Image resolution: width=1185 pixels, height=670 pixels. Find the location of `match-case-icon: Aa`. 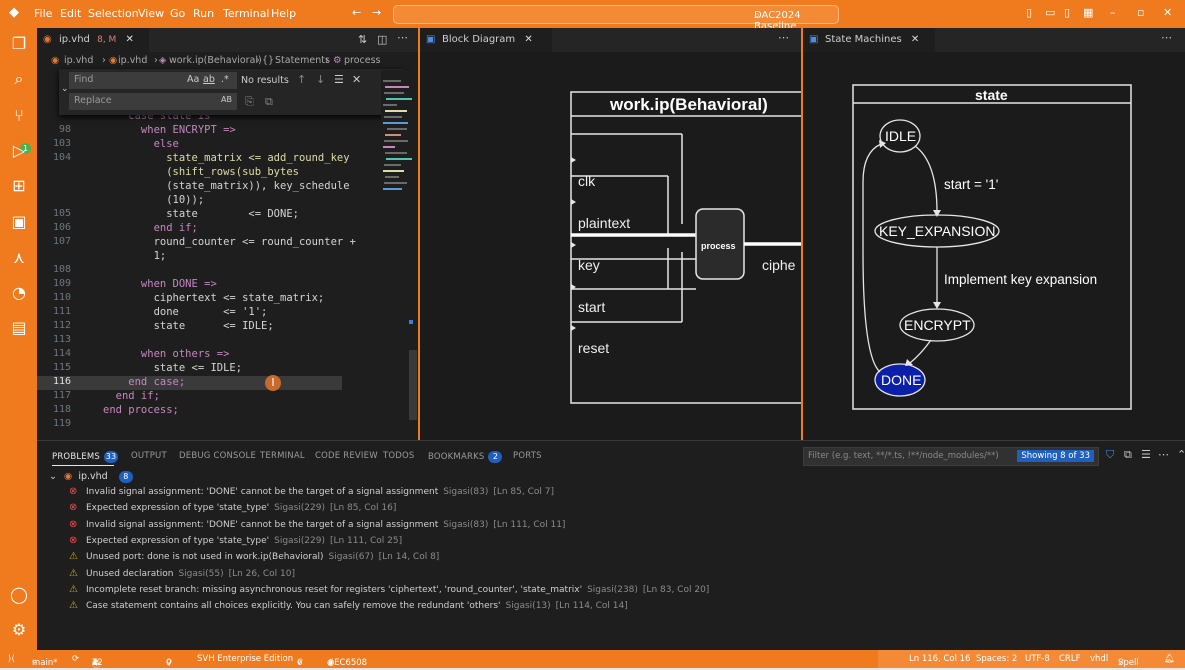

match-case-icon: Aa is located at coordinates (193, 79).